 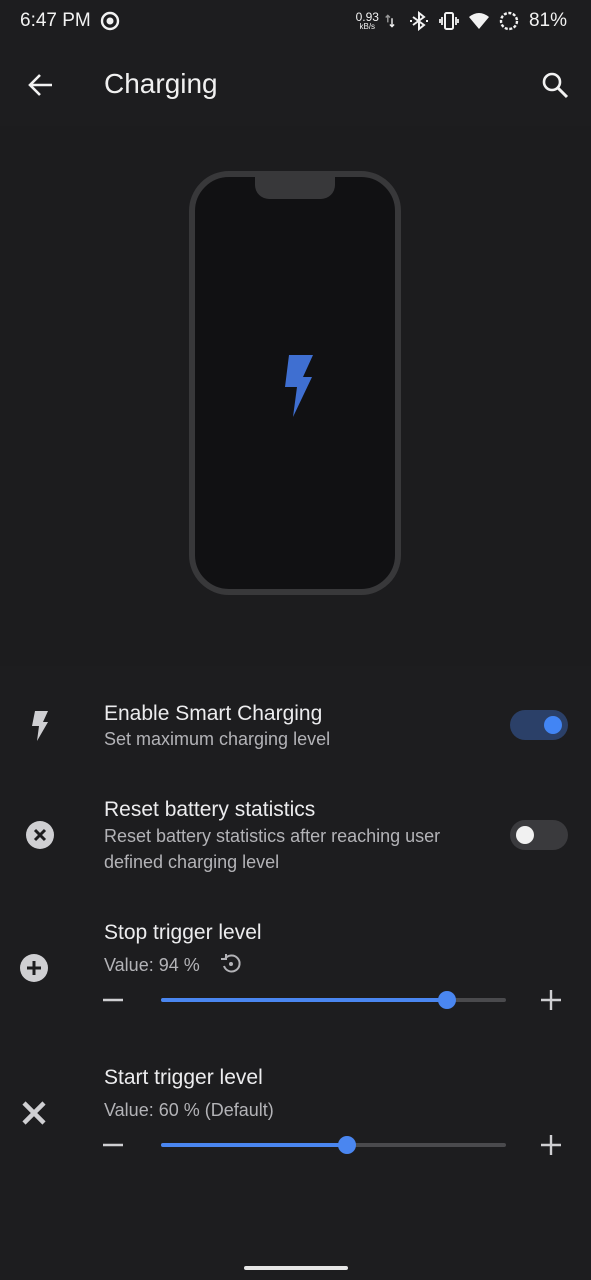 I want to click on battery-saver-ring-icon, so click(x=509, y=21).